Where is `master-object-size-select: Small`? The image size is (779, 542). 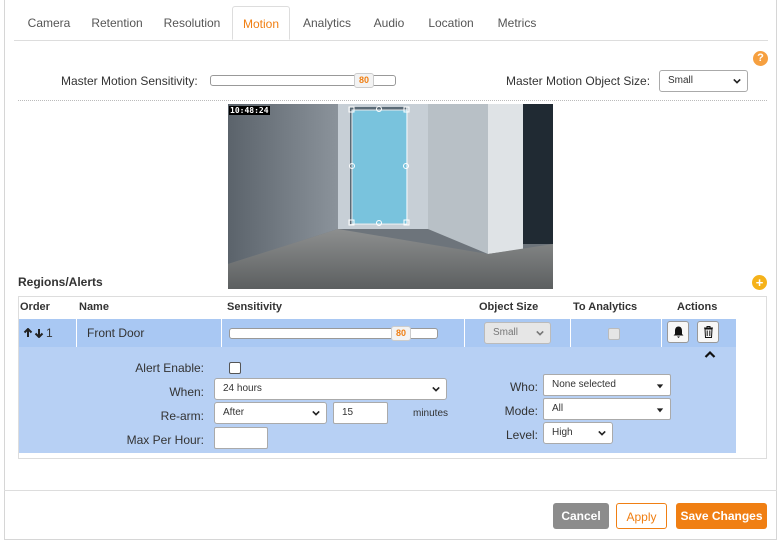 master-object-size-select: Small is located at coordinates (703, 81).